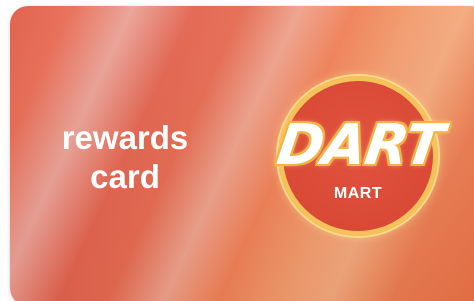  Describe the element at coordinates (125, 157) in the screenshot. I see `card-tagline: rewards card` at that location.